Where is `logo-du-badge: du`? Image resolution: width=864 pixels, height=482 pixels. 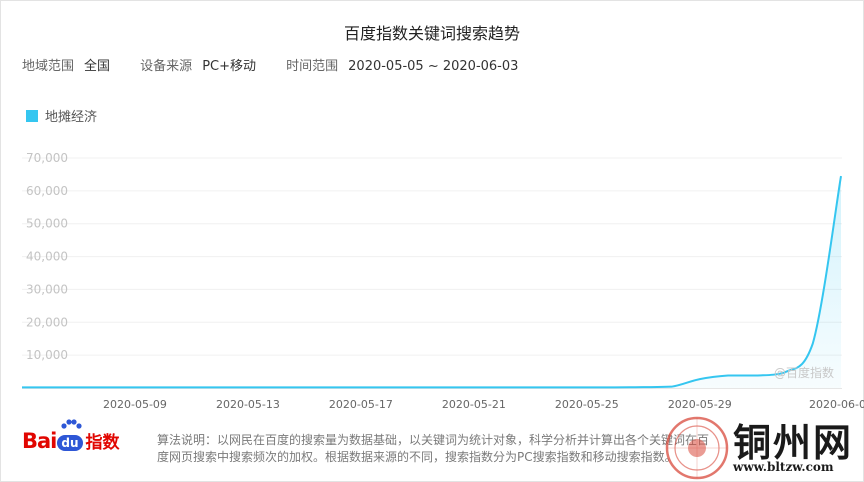
logo-du-badge: du is located at coordinates (70, 442).